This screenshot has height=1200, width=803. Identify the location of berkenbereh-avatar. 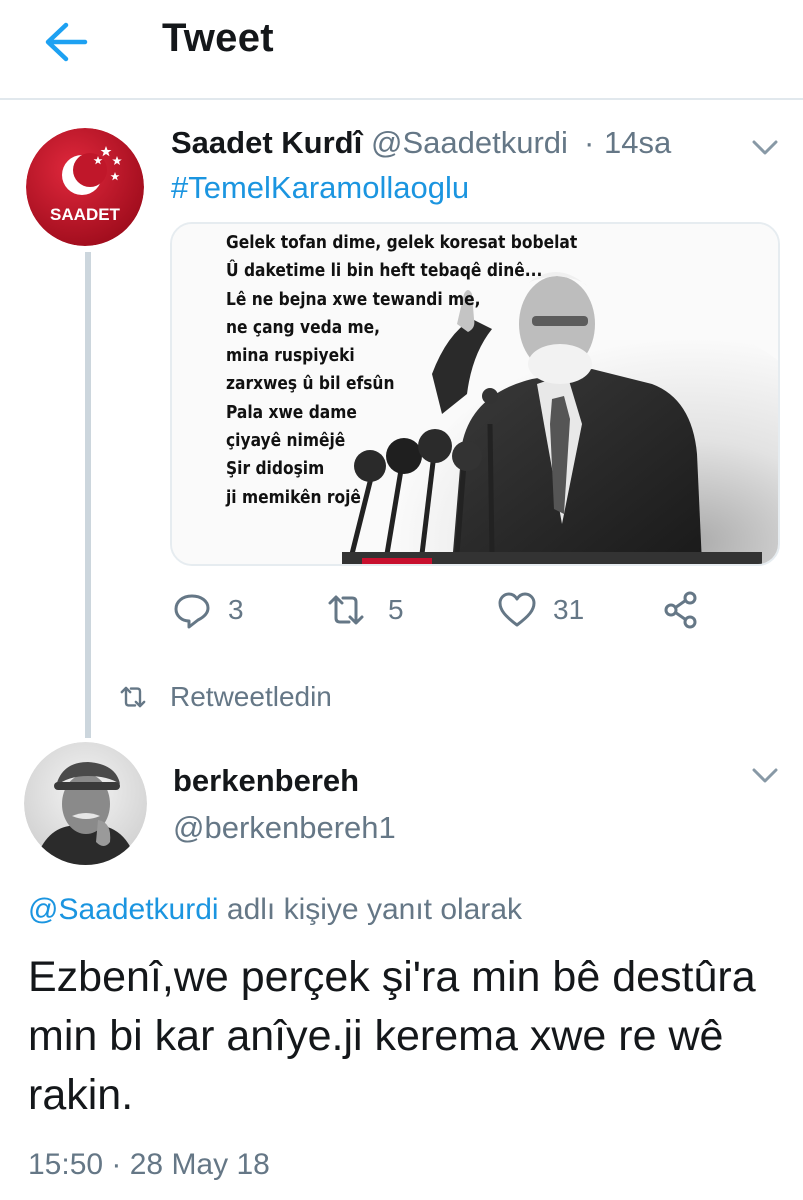
(85, 803).